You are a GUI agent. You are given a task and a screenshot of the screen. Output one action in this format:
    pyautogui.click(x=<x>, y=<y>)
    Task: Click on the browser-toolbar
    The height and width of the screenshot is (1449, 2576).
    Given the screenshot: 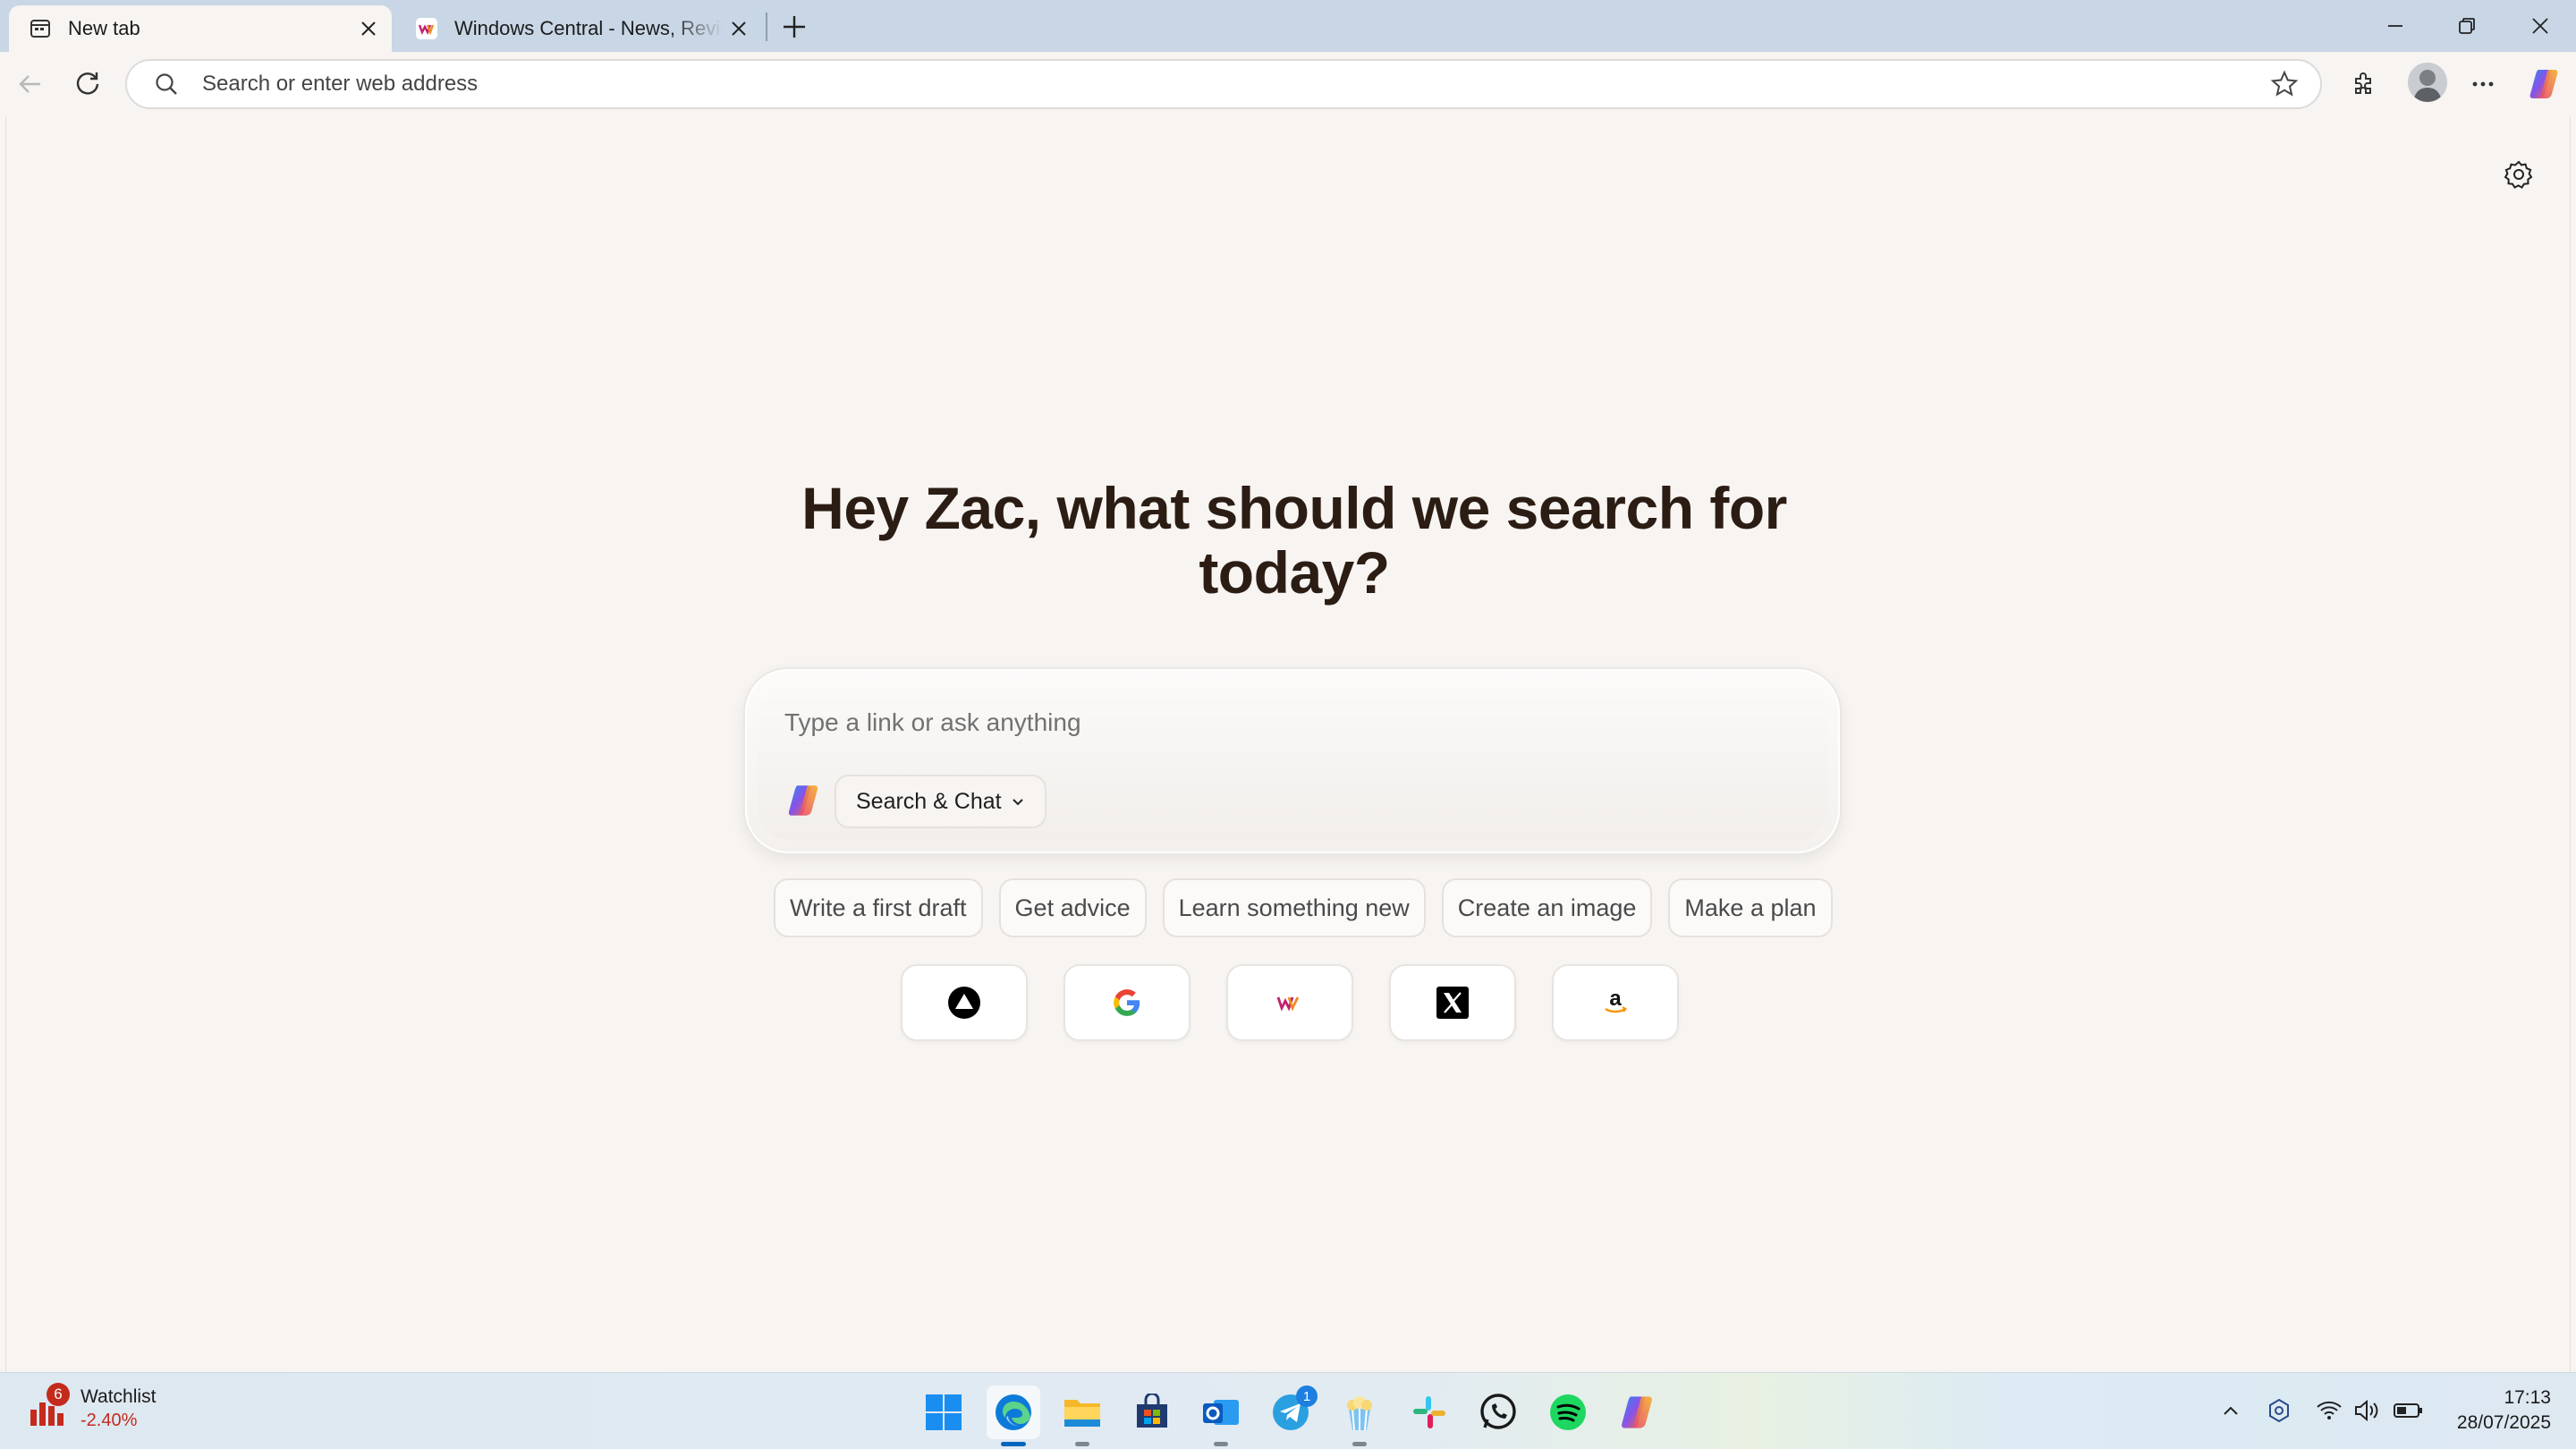 What is the action you would take?
    pyautogui.click(x=1288, y=84)
    